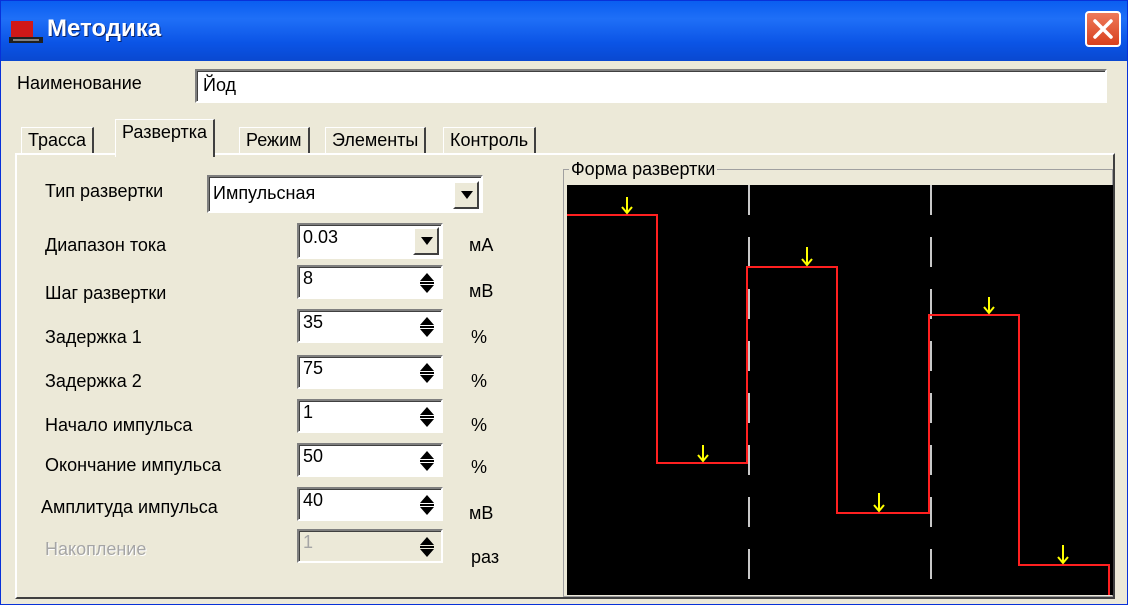 Image resolution: width=1128 pixels, height=605 pixels. I want to click on pulse-amplitude-value: 40, so click(313, 500).